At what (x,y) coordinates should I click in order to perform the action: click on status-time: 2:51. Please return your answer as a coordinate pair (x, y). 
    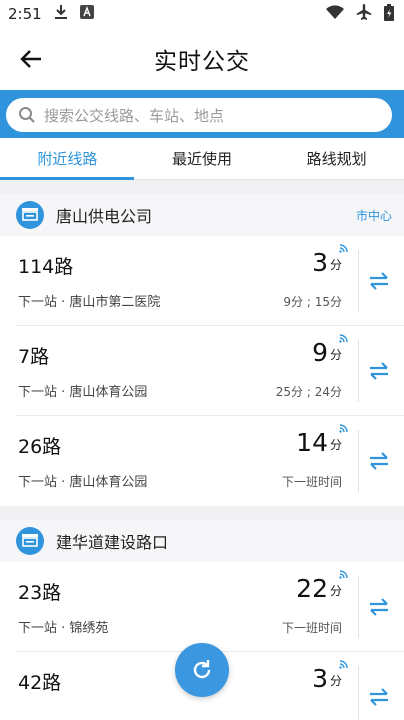
    Looking at the image, I should click on (25, 14).